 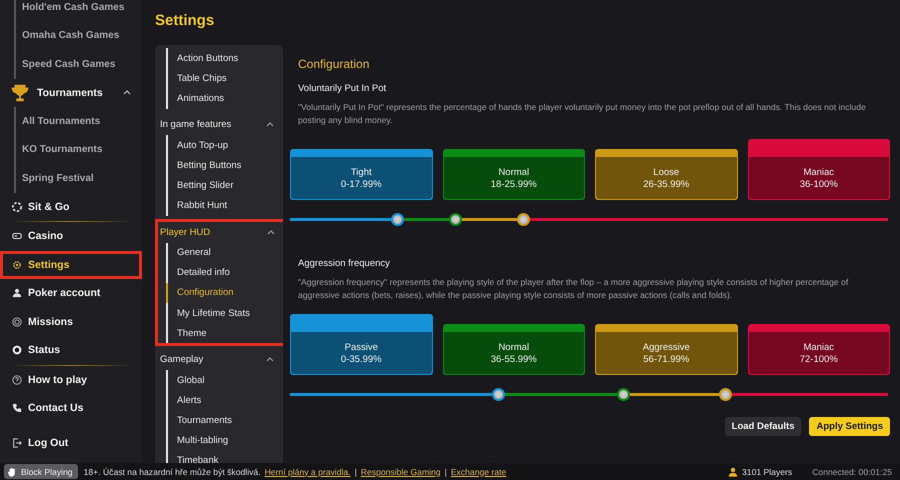 What do you see at coordinates (71, 293) in the screenshot?
I see `sidebar-item: Poker account` at bounding box center [71, 293].